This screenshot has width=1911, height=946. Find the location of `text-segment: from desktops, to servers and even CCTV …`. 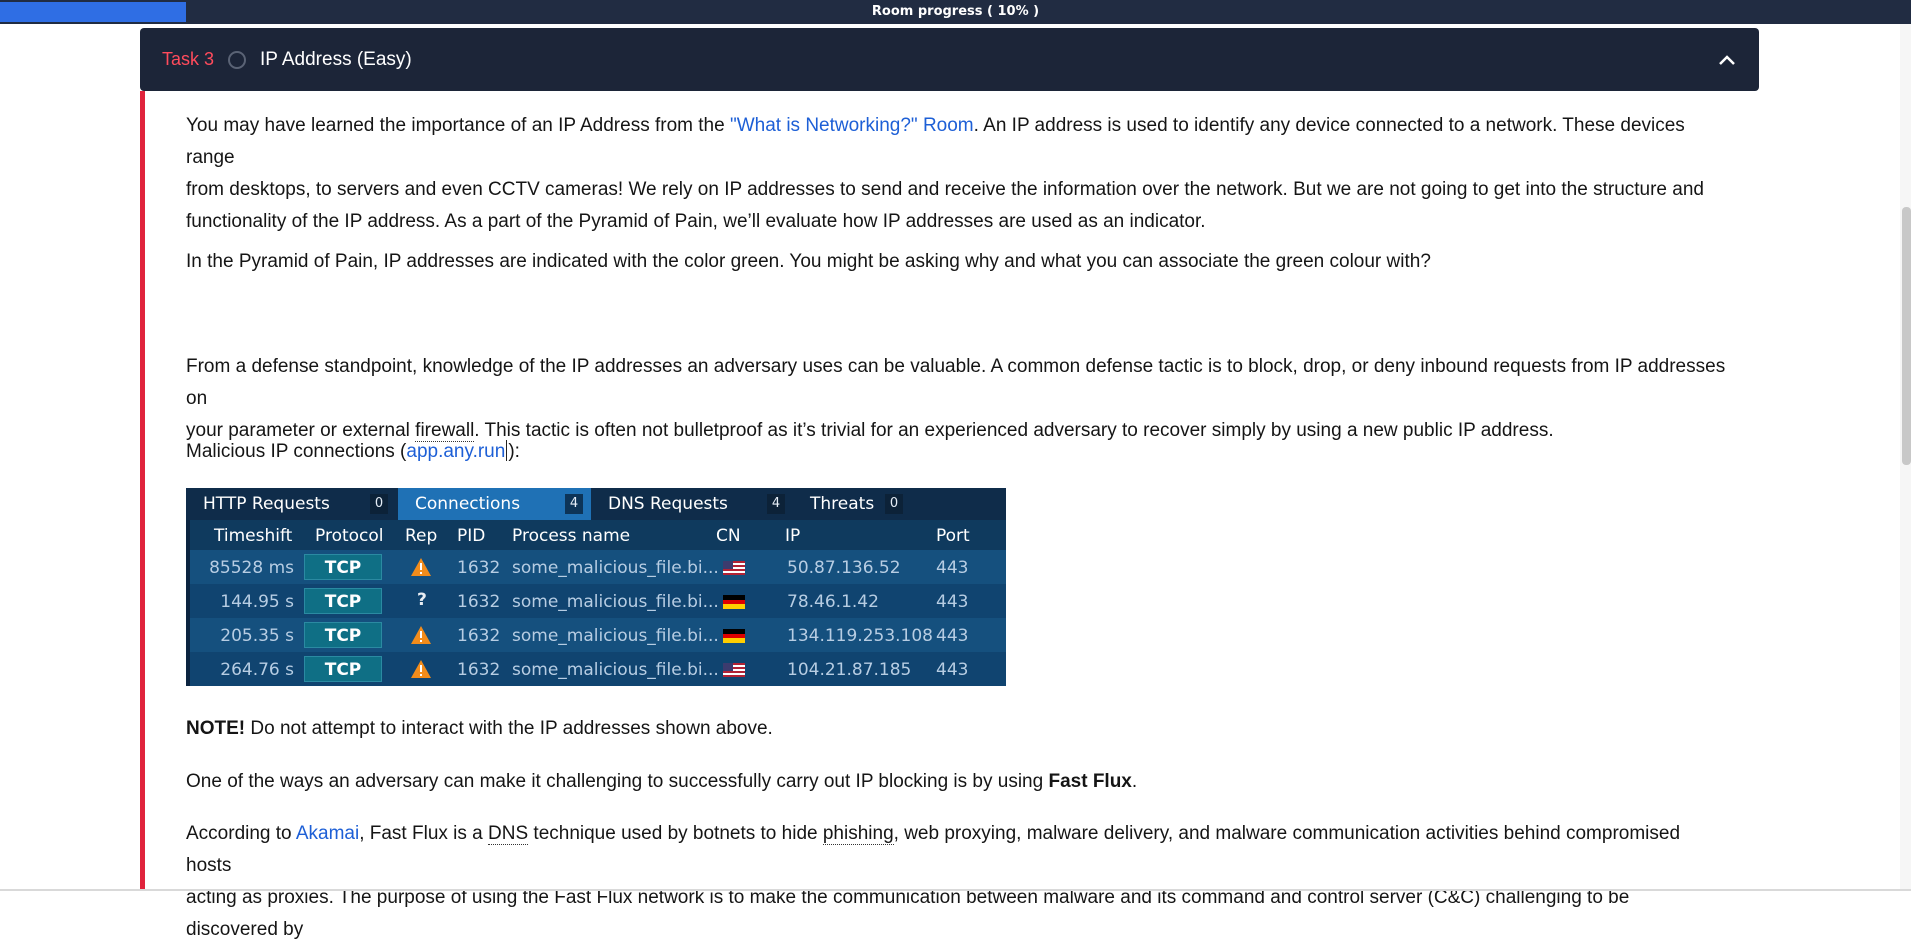

text-segment: from desktops, to servers and even CCTV … is located at coordinates (945, 189).